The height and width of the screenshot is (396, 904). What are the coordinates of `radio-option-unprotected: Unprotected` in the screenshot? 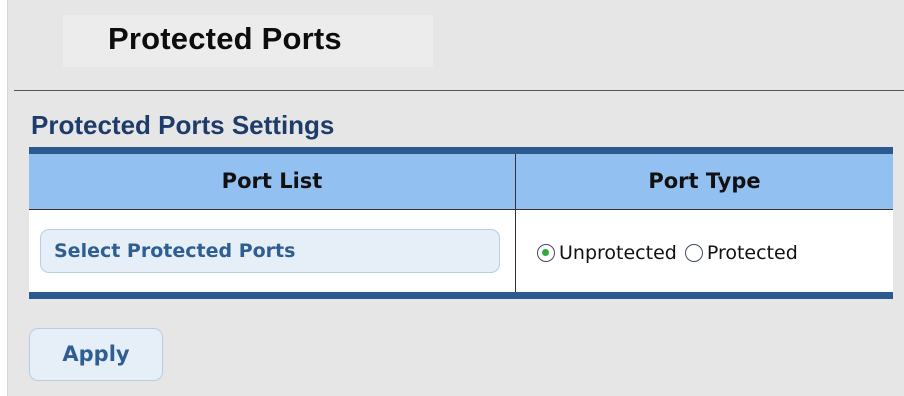 It's located at (607, 253).